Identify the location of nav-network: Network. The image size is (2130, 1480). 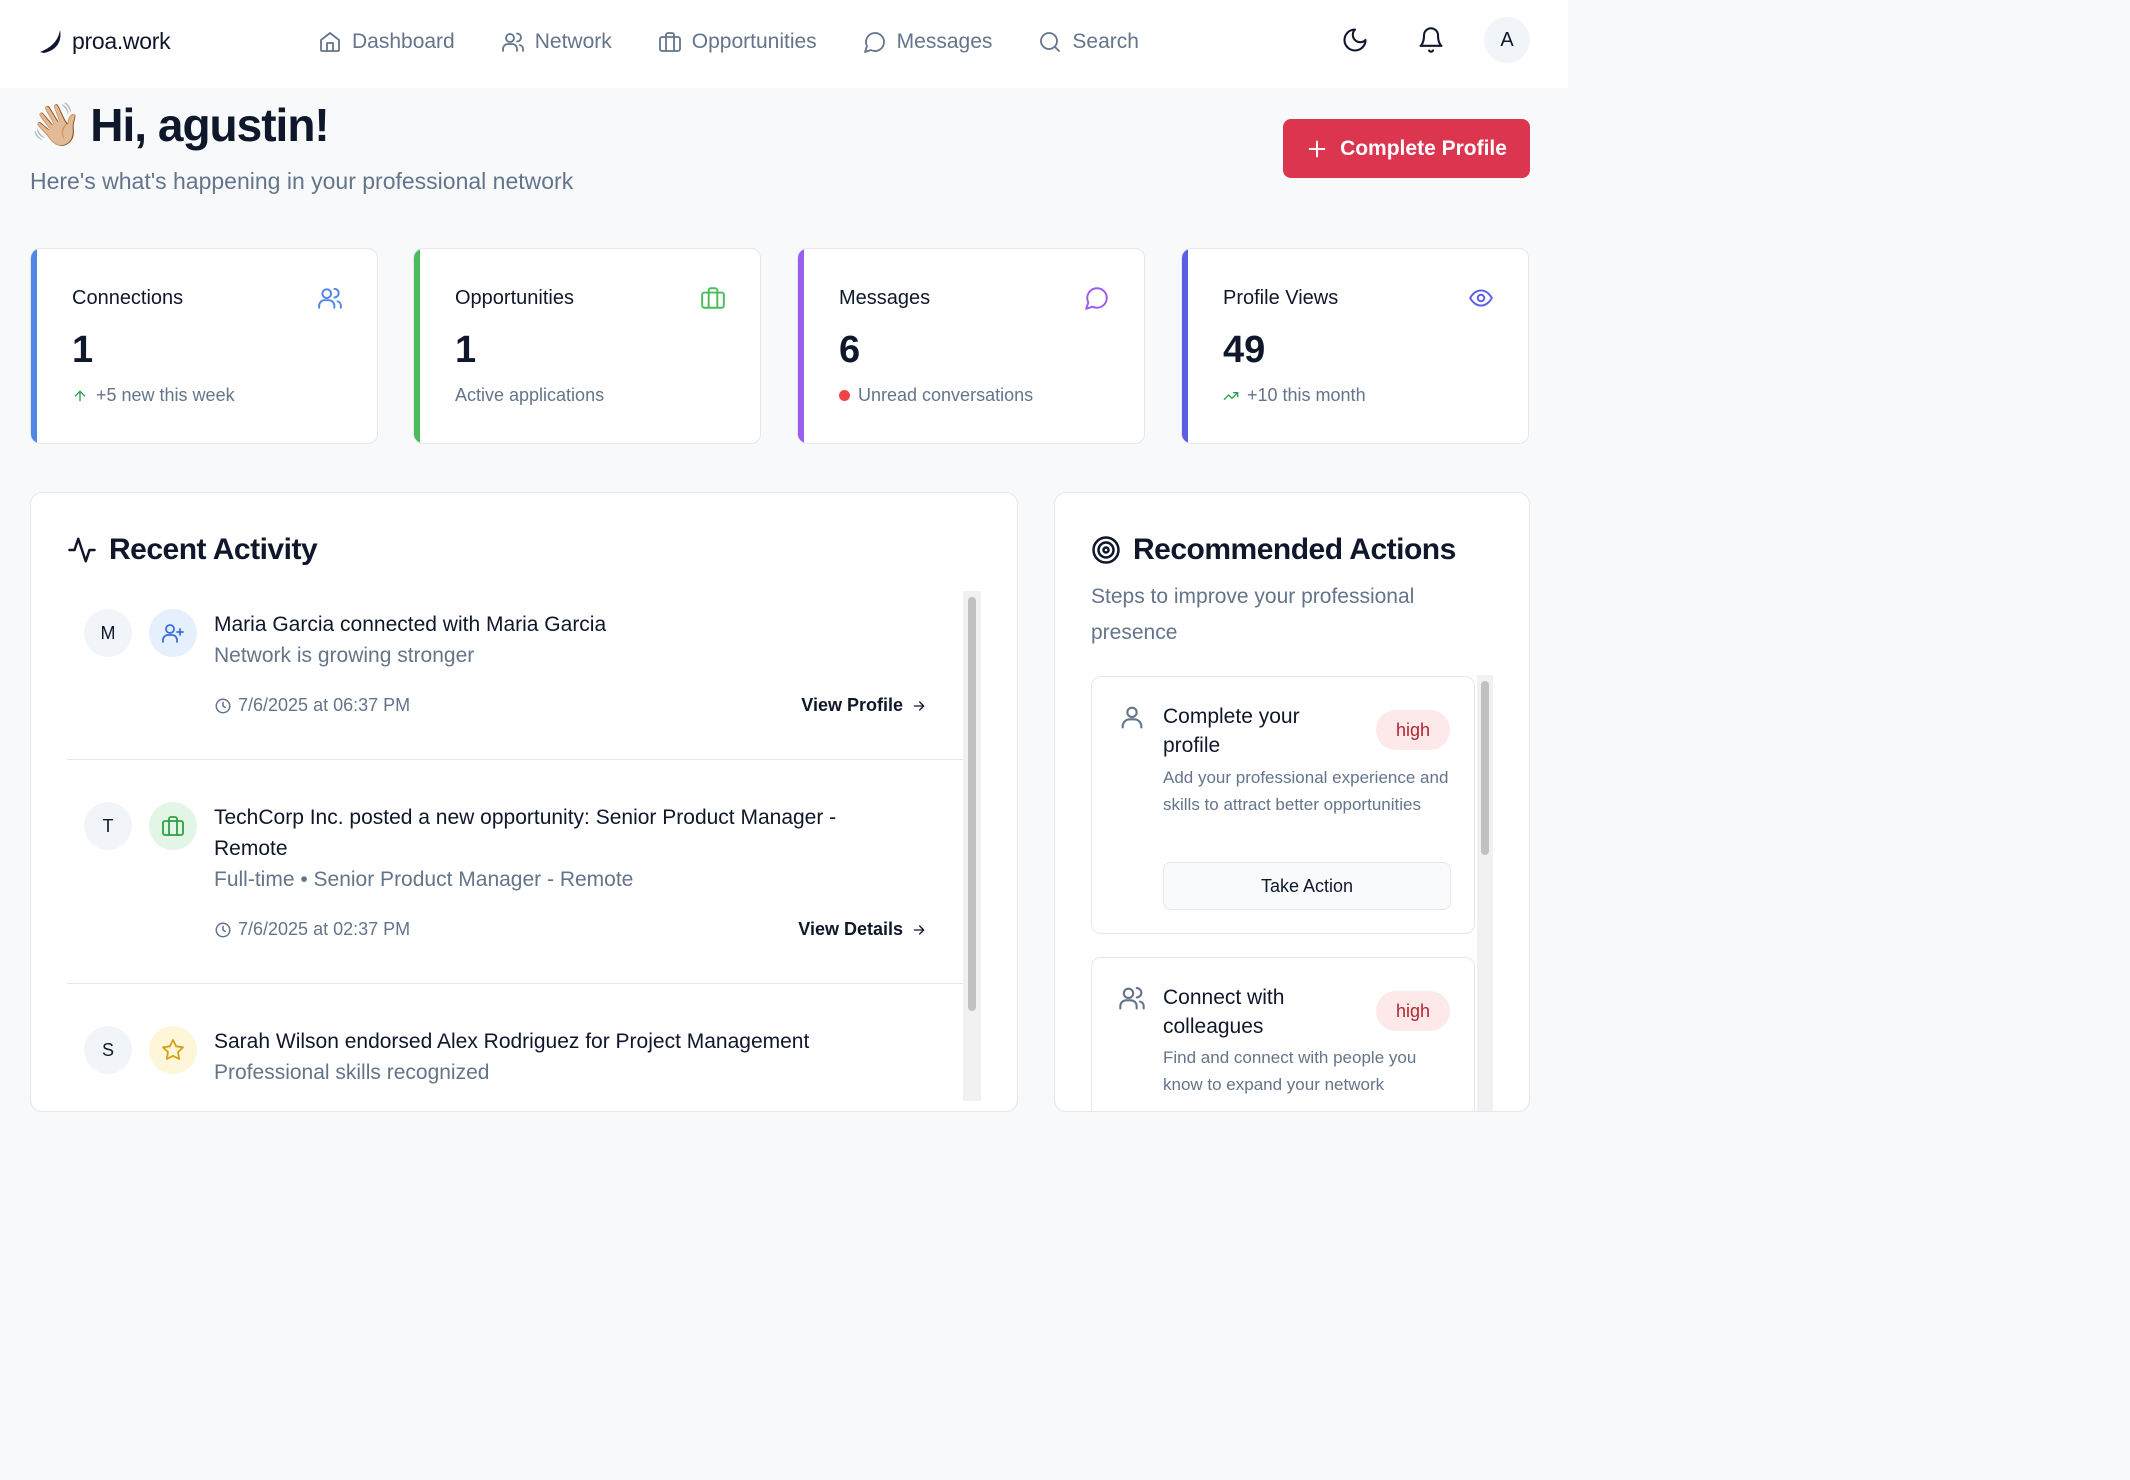
(556, 42).